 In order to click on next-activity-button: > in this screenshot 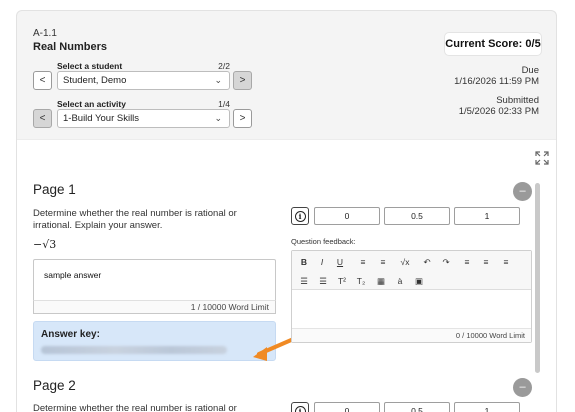, I will do `click(242, 118)`.